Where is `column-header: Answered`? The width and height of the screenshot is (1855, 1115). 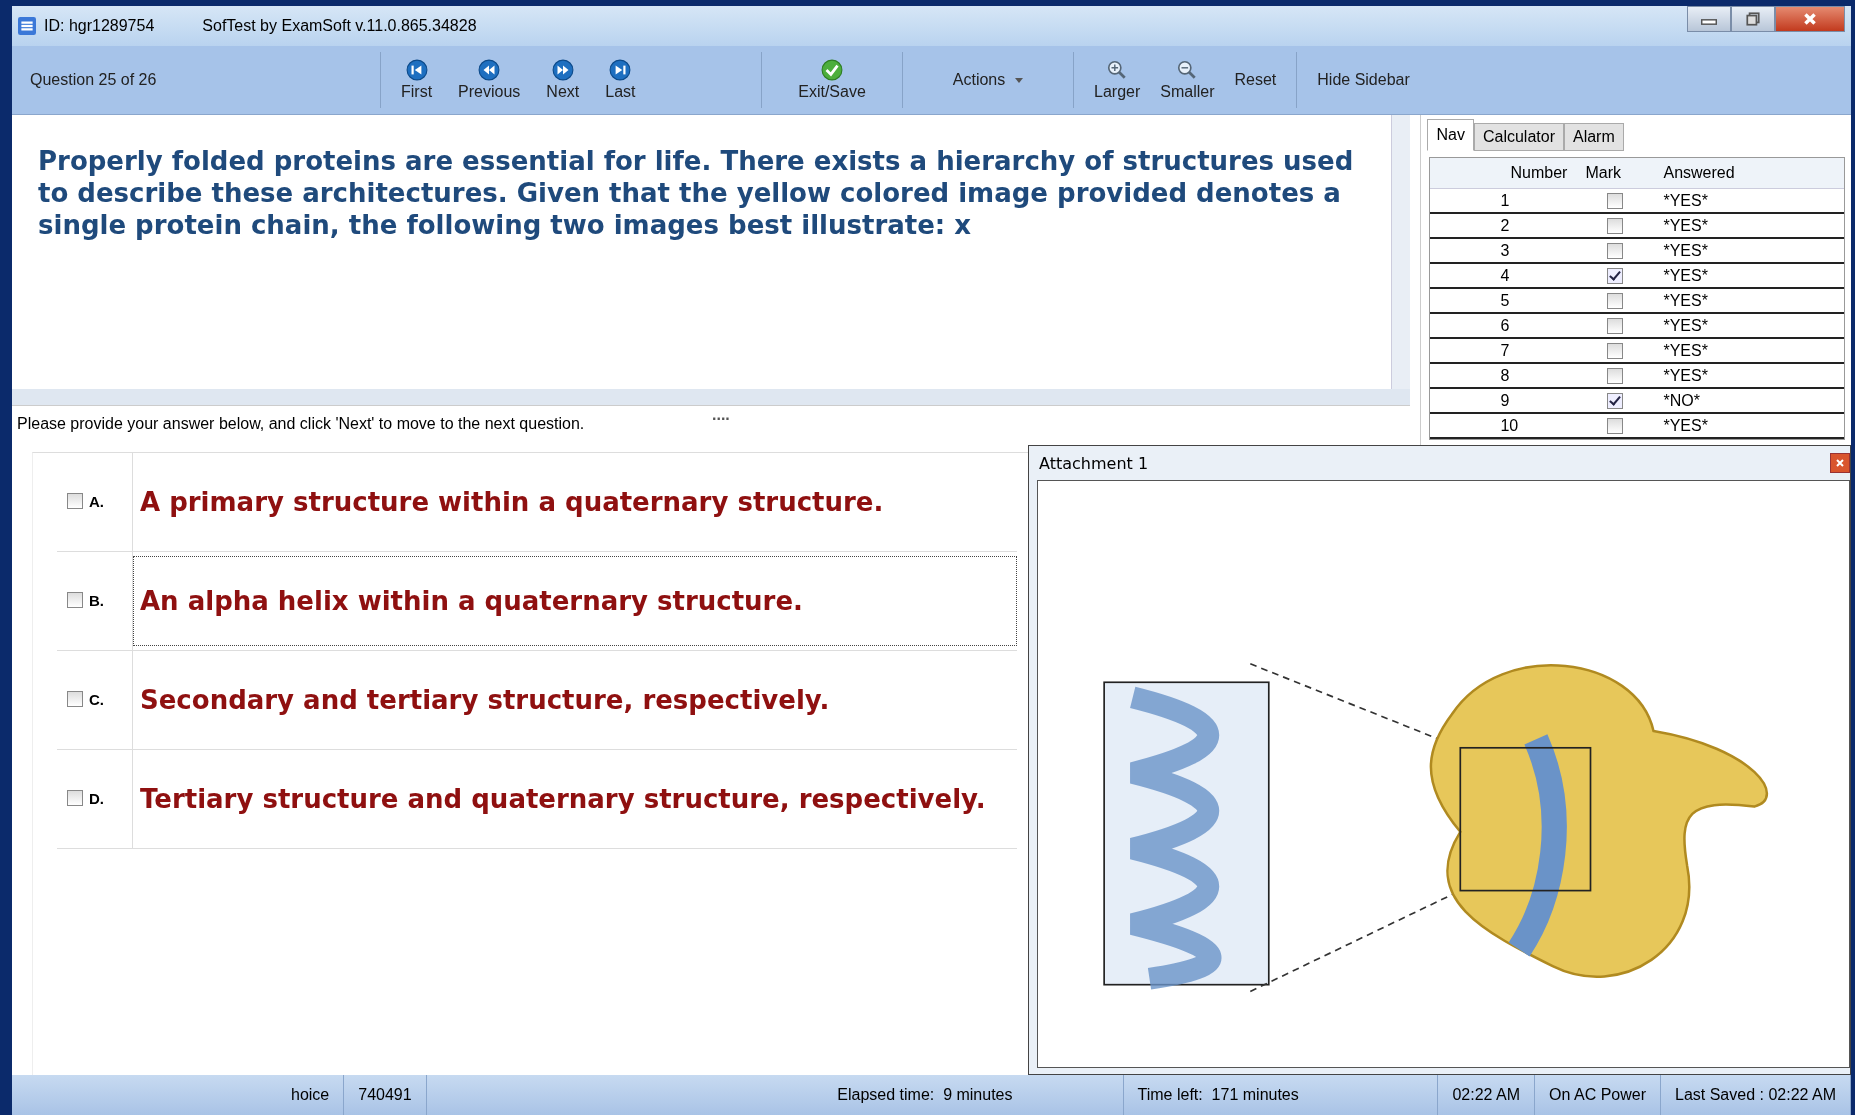
column-header: Answered is located at coordinates (1690, 173).